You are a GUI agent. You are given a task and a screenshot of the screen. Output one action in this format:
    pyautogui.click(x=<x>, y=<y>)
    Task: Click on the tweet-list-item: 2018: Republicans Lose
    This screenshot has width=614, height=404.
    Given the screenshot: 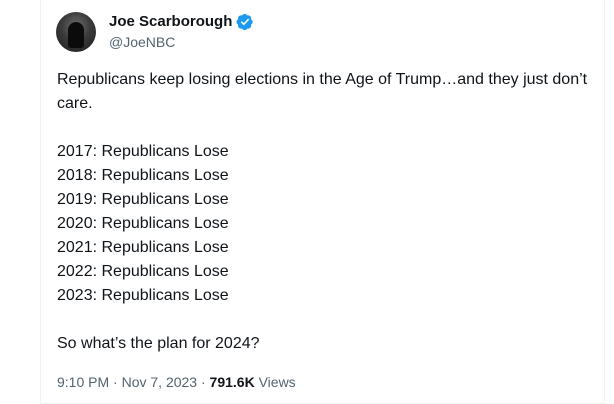 What is the action you would take?
    pyautogui.click(x=143, y=175)
    